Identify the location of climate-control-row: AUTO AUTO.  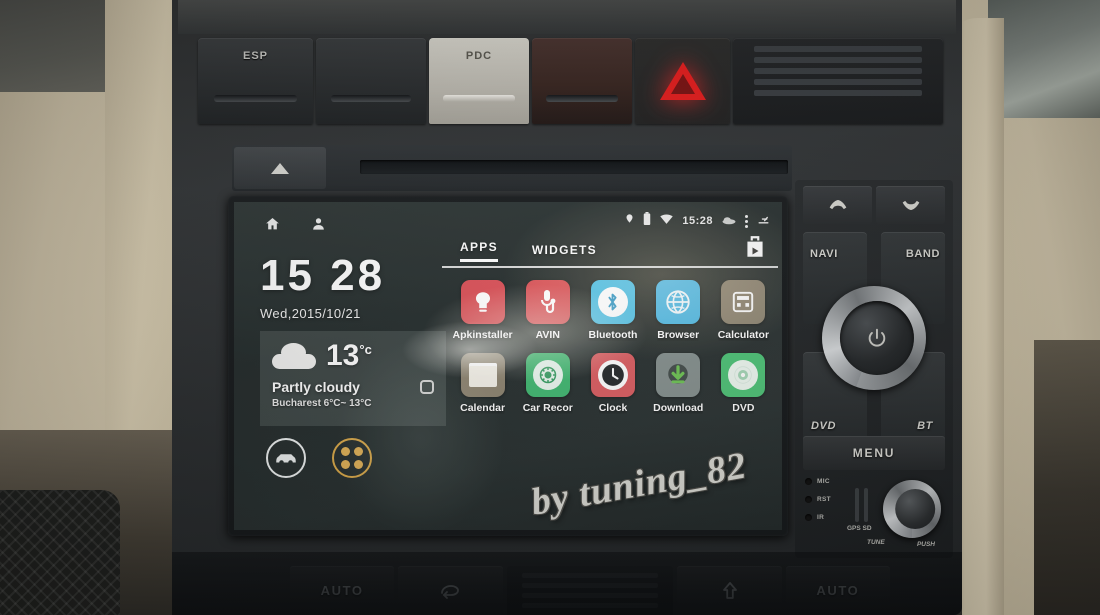
(590, 590).